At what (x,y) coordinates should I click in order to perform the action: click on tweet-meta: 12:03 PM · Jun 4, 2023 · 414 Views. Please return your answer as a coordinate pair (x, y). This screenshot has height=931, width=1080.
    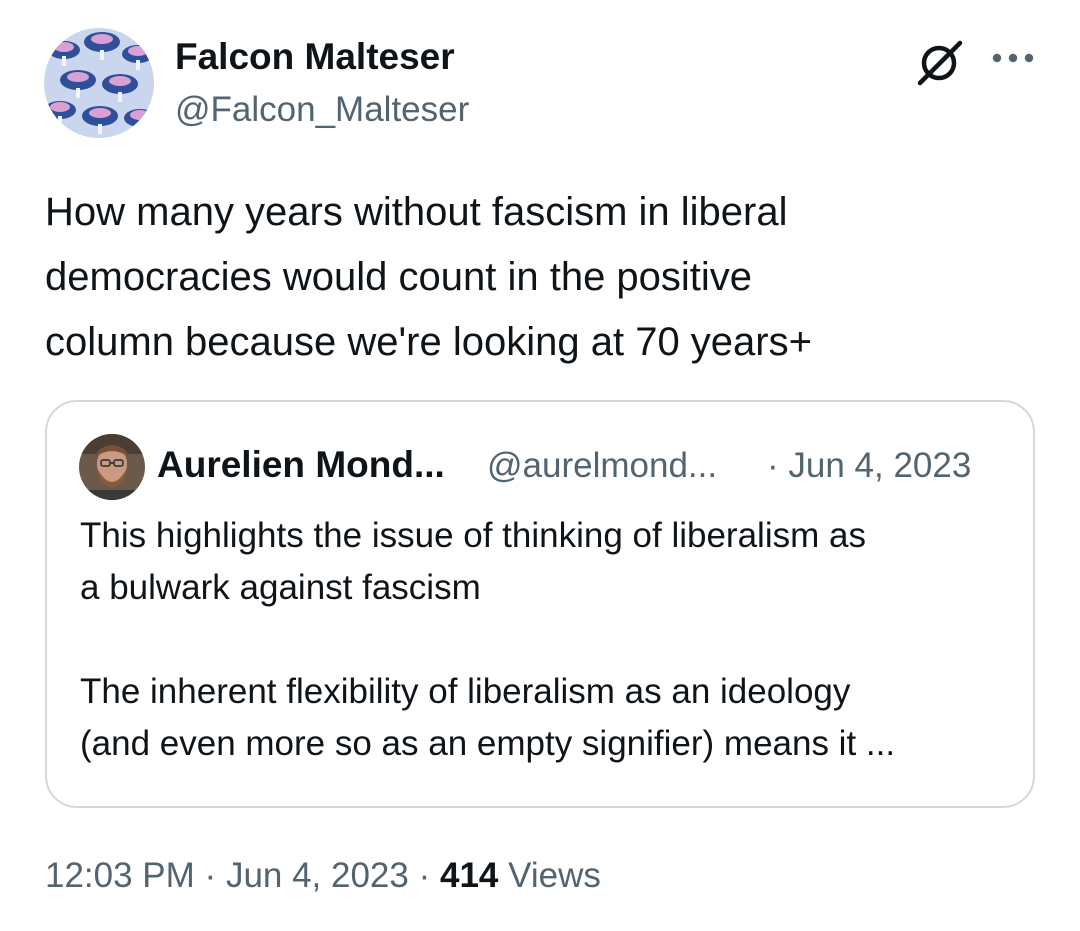
    Looking at the image, I should click on (323, 876).